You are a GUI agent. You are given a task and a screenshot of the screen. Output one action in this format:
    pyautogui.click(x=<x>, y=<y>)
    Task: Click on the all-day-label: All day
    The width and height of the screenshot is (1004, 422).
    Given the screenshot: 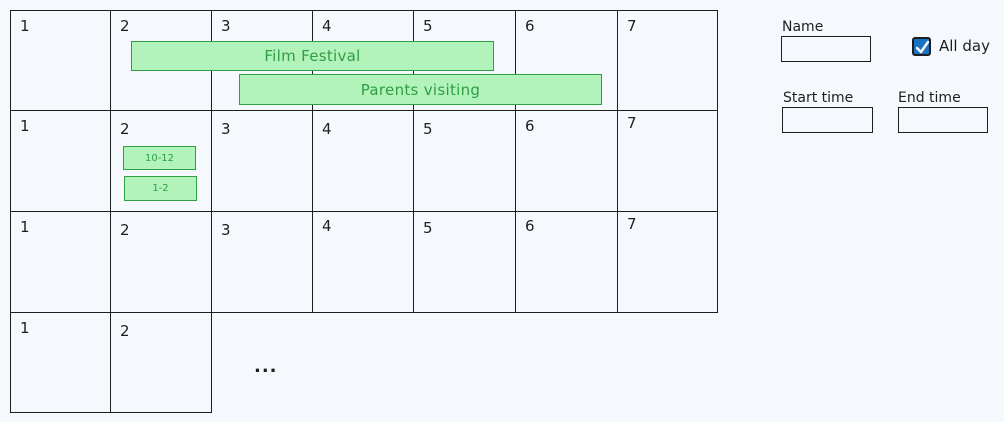 What is the action you would take?
    pyautogui.click(x=964, y=46)
    